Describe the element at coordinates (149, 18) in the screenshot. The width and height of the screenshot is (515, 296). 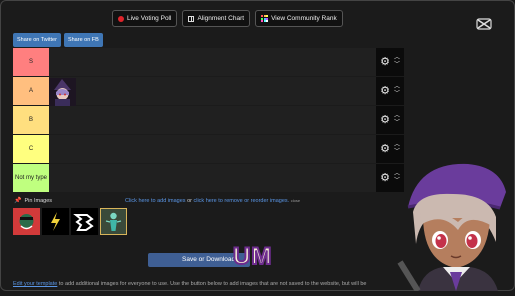
I see `live-poll-label: Live Voting Poll` at that location.